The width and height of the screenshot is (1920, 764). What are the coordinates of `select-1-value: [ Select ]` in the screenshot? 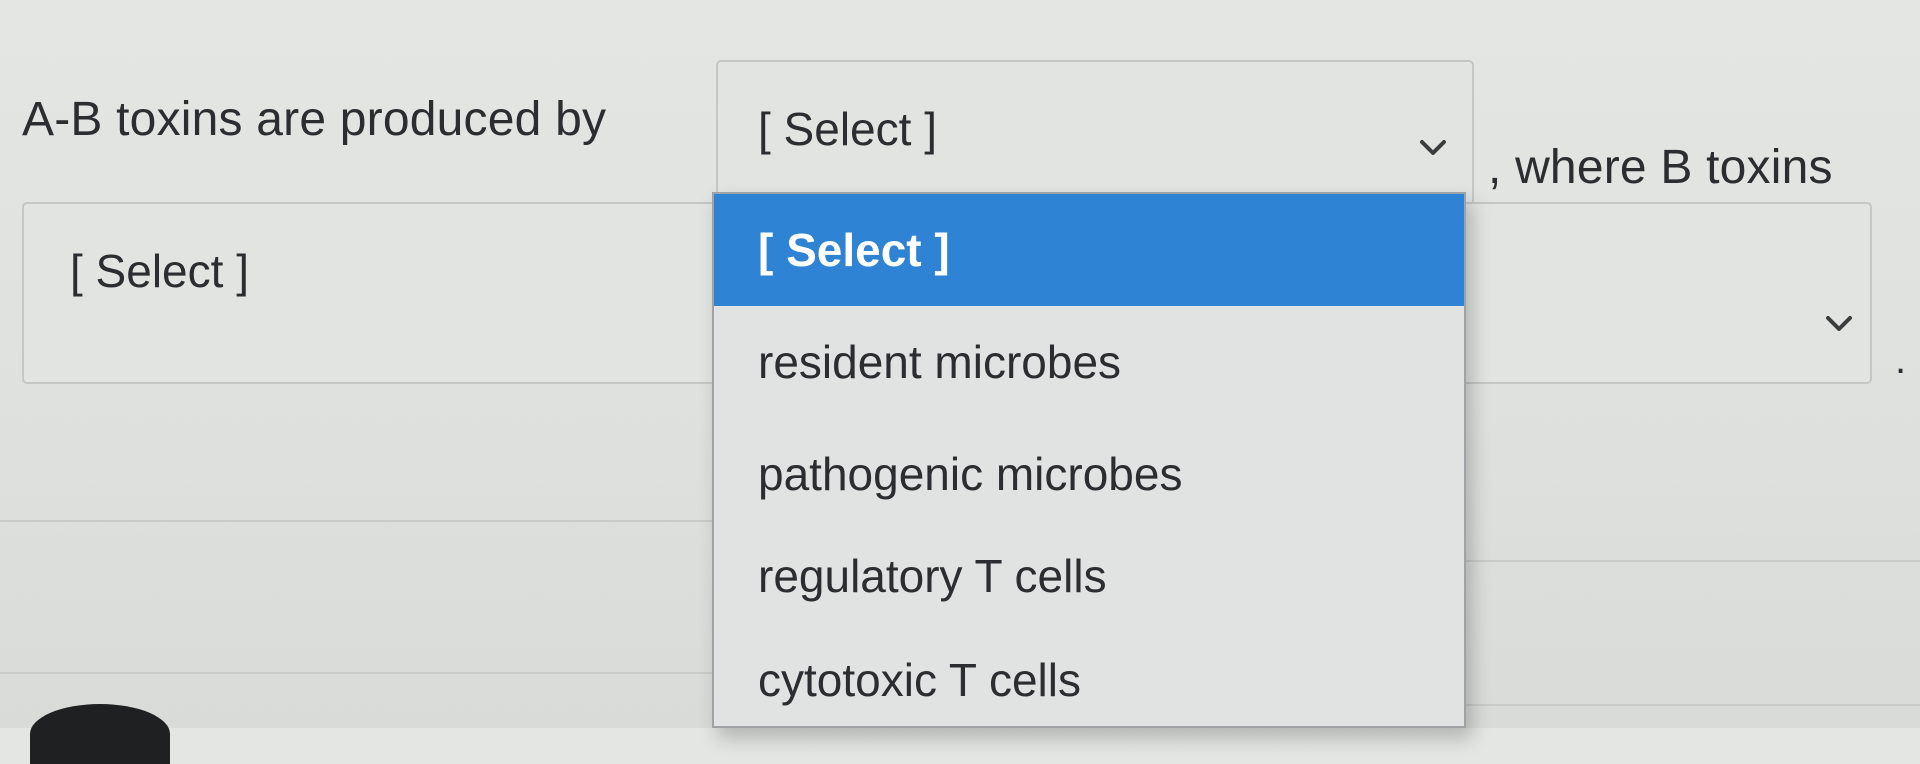 It's located at (847, 129).